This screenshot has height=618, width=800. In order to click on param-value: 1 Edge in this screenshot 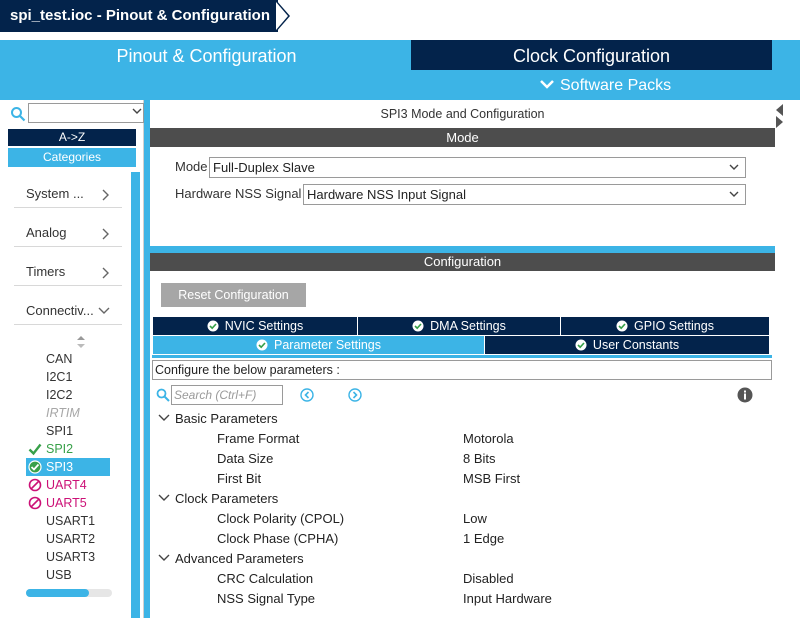, I will do `click(483, 539)`.